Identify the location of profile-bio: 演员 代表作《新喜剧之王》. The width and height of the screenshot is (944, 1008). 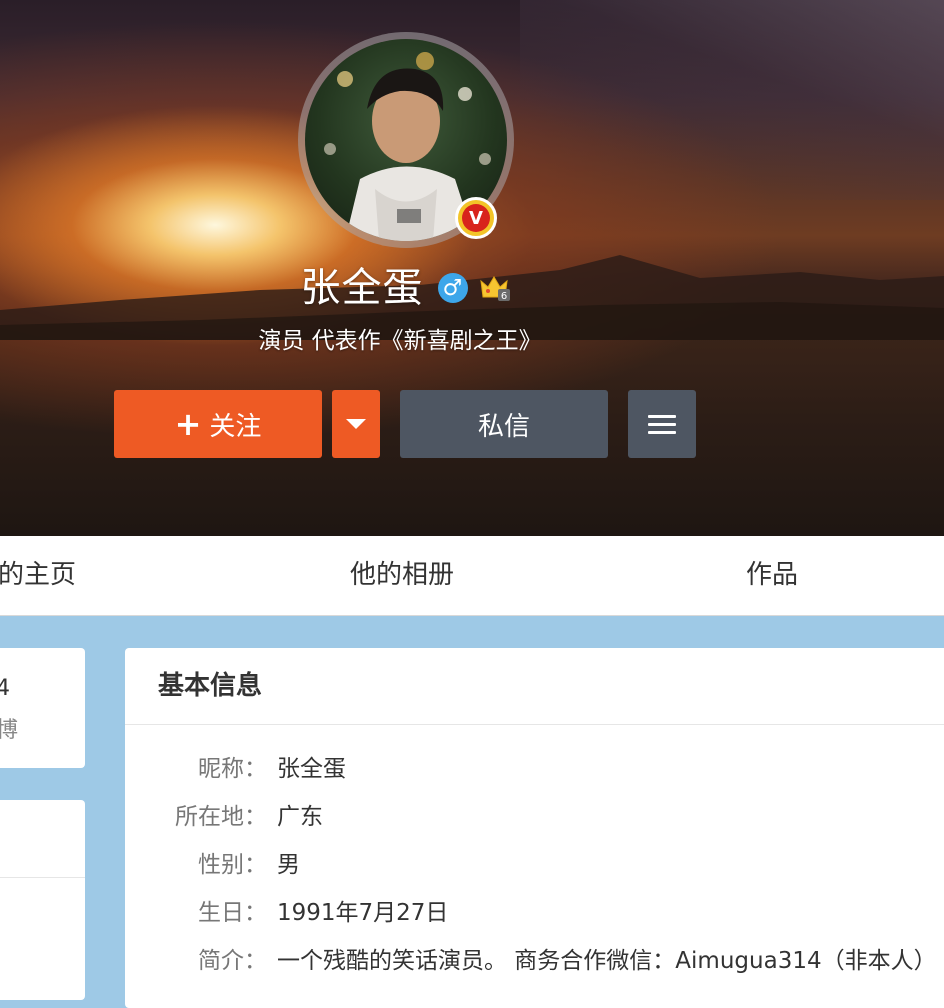
(400, 341).